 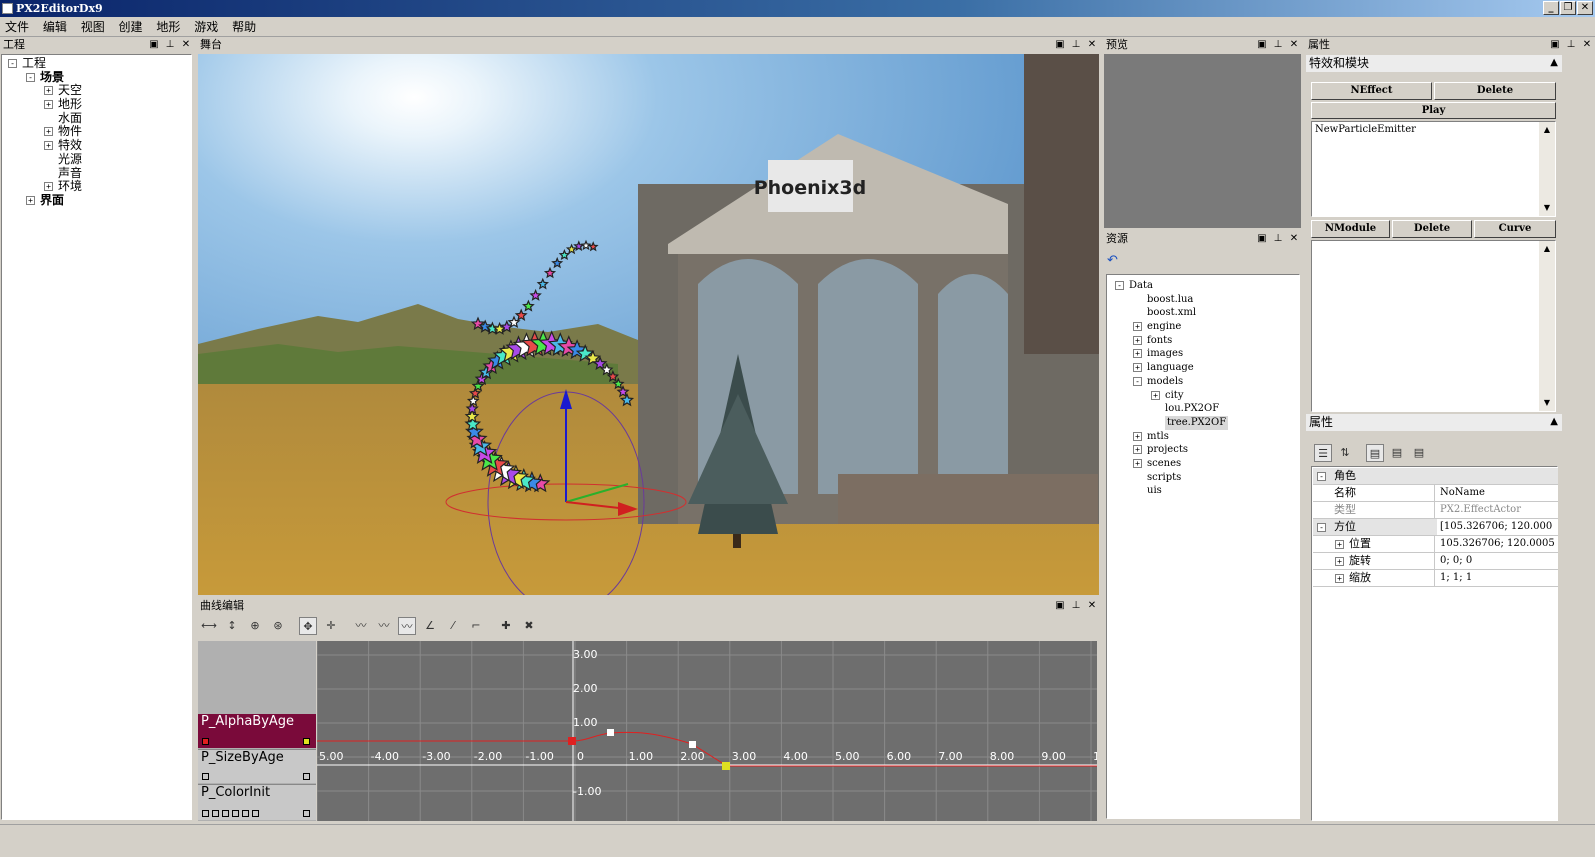 What do you see at coordinates (1433, 169) in the screenshot?
I see `emitter-list: NewParticleEmitter ▲ ▼` at bounding box center [1433, 169].